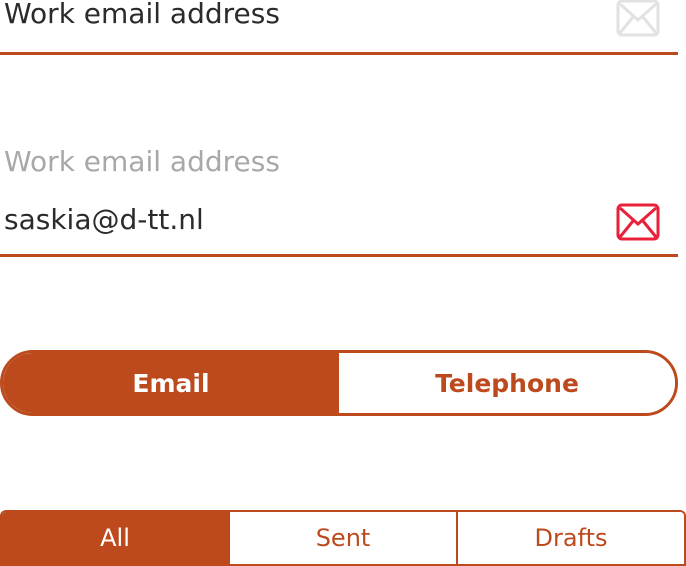 The width and height of the screenshot is (686, 566). What do you see at coordinates (339, 27) in the screenshot?
I see `work-email-field-empty: Work email address` at bounding box center [339, 27].